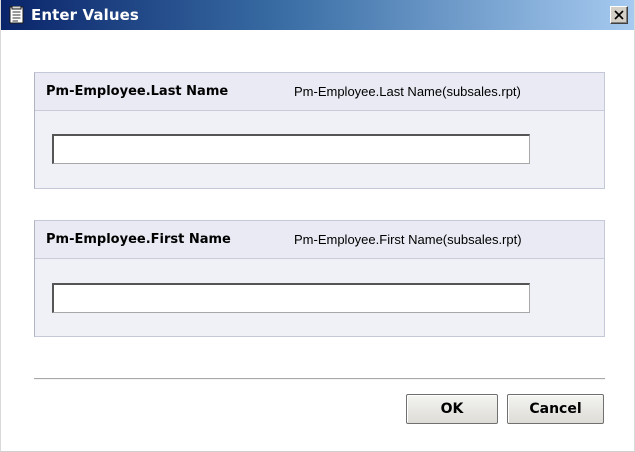 The width and height of the screenshot is (635, 452). I want to click on close-button, so click(619, 15).